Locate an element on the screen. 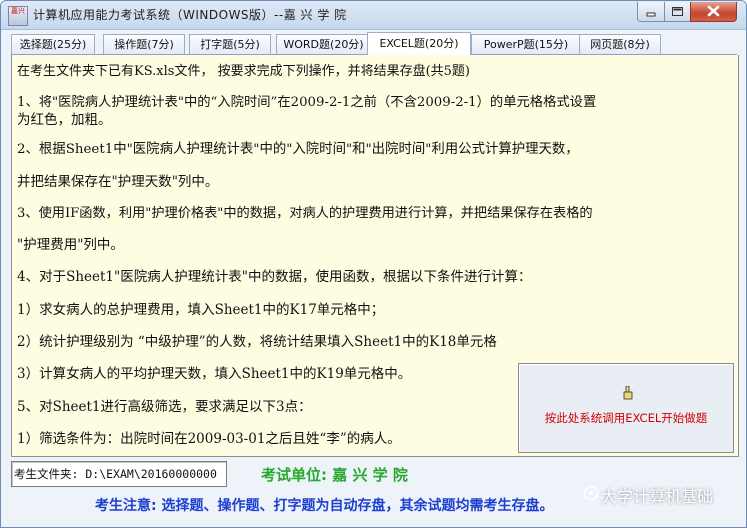 Image resolution: width=747 pixels, height=528 pixels. minimize-button is located at coordinates (651, 12).